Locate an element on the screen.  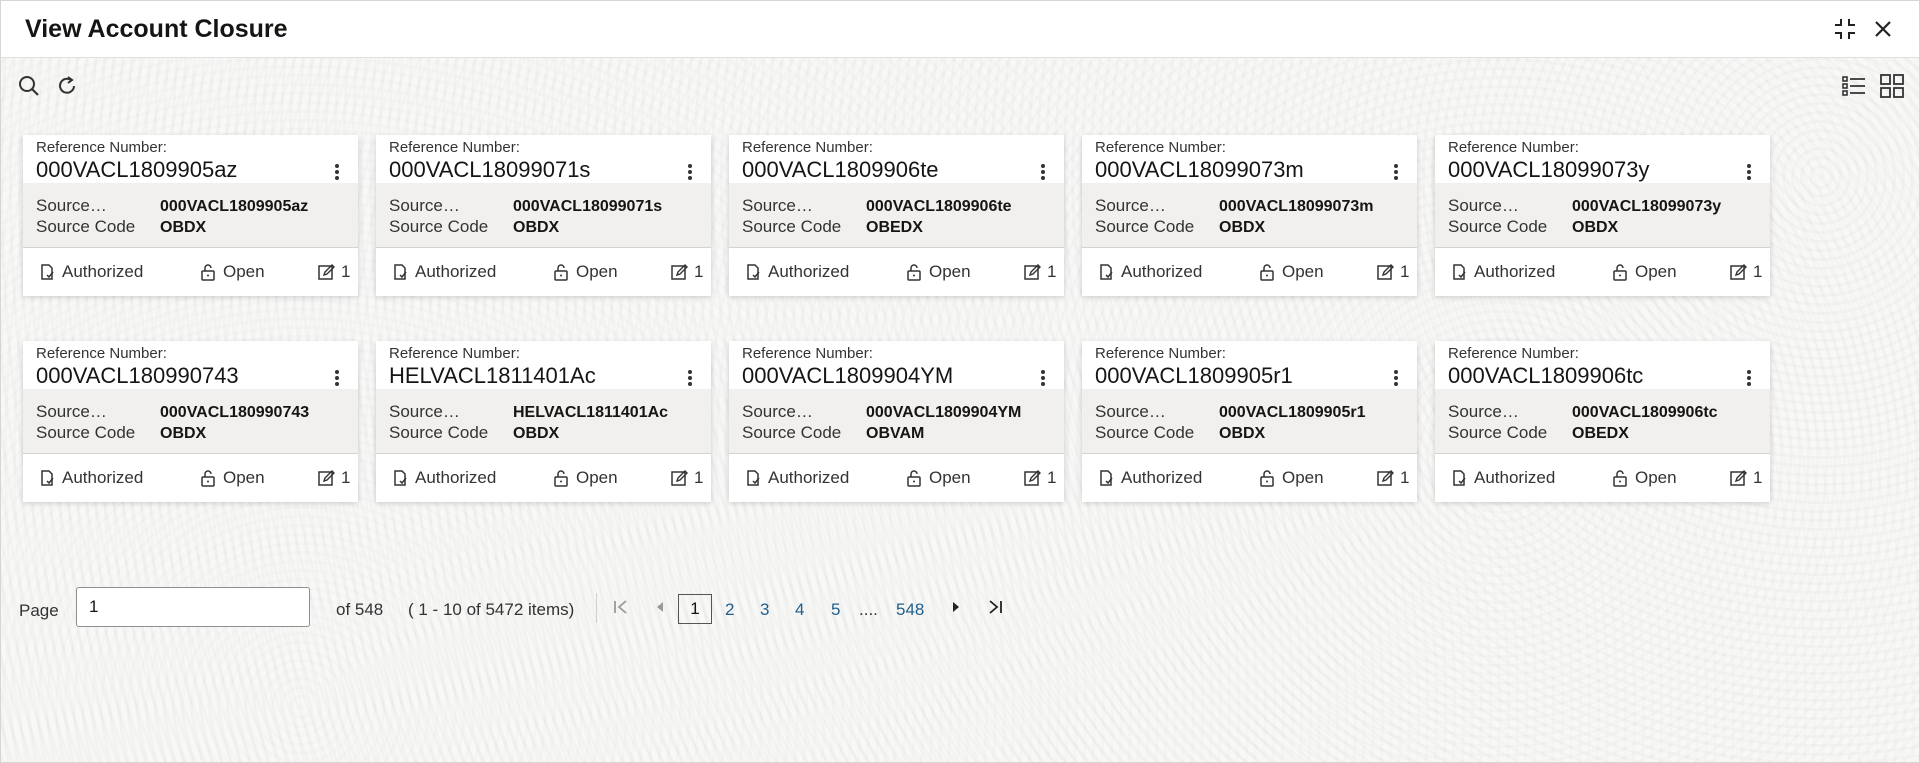
search-icon is located at coordinates (29, 86).